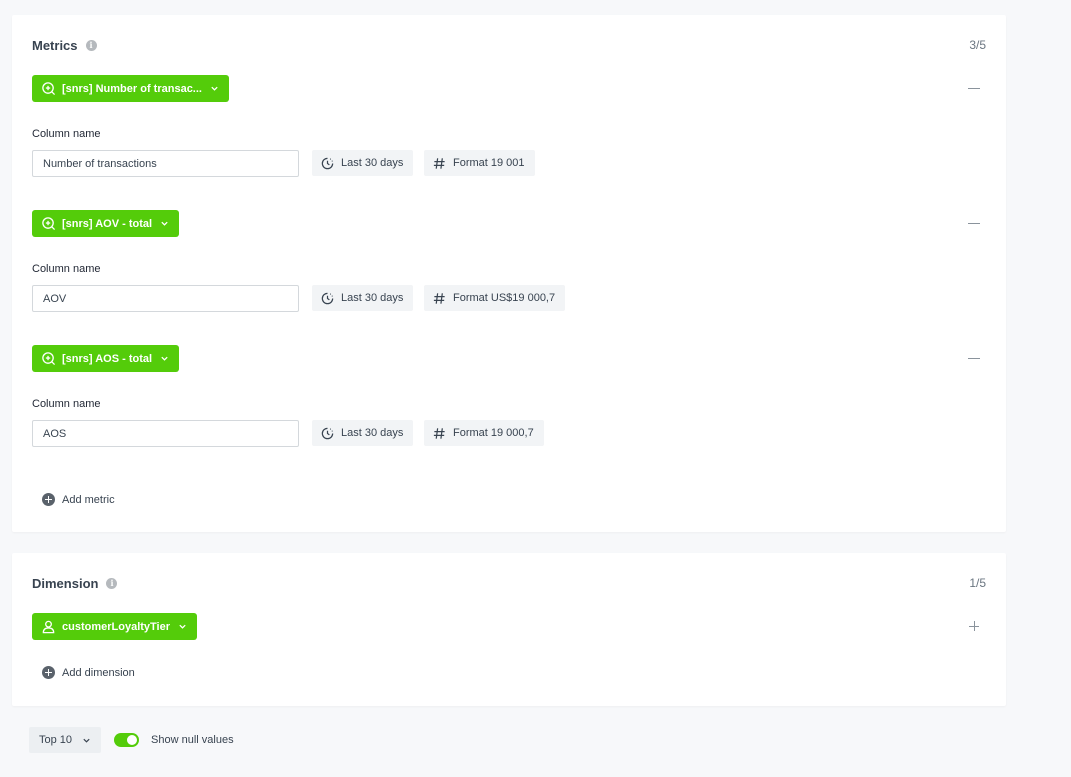 This screenshot has width=1071, height=777. Describe the element at coordinates (65, 583) in the screenshot. I see `dimension-title-text: Dimension` at that location.